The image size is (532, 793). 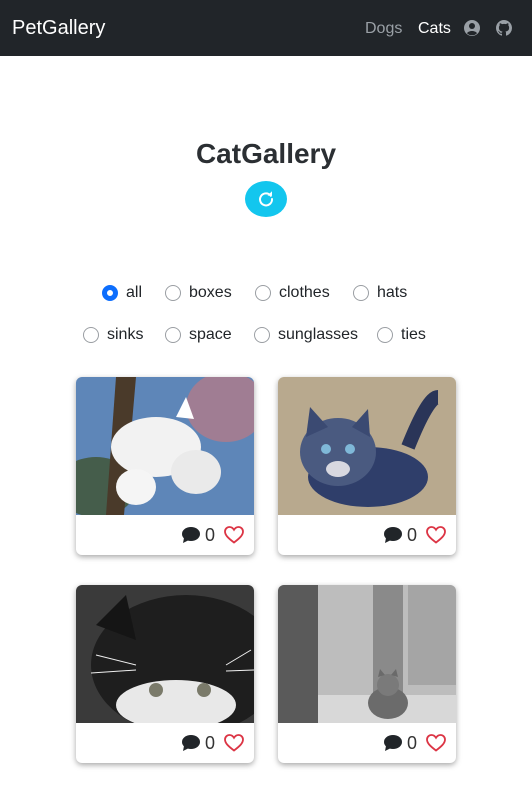 I want to click on filter-label: clothes, so click(x=304, y=292).